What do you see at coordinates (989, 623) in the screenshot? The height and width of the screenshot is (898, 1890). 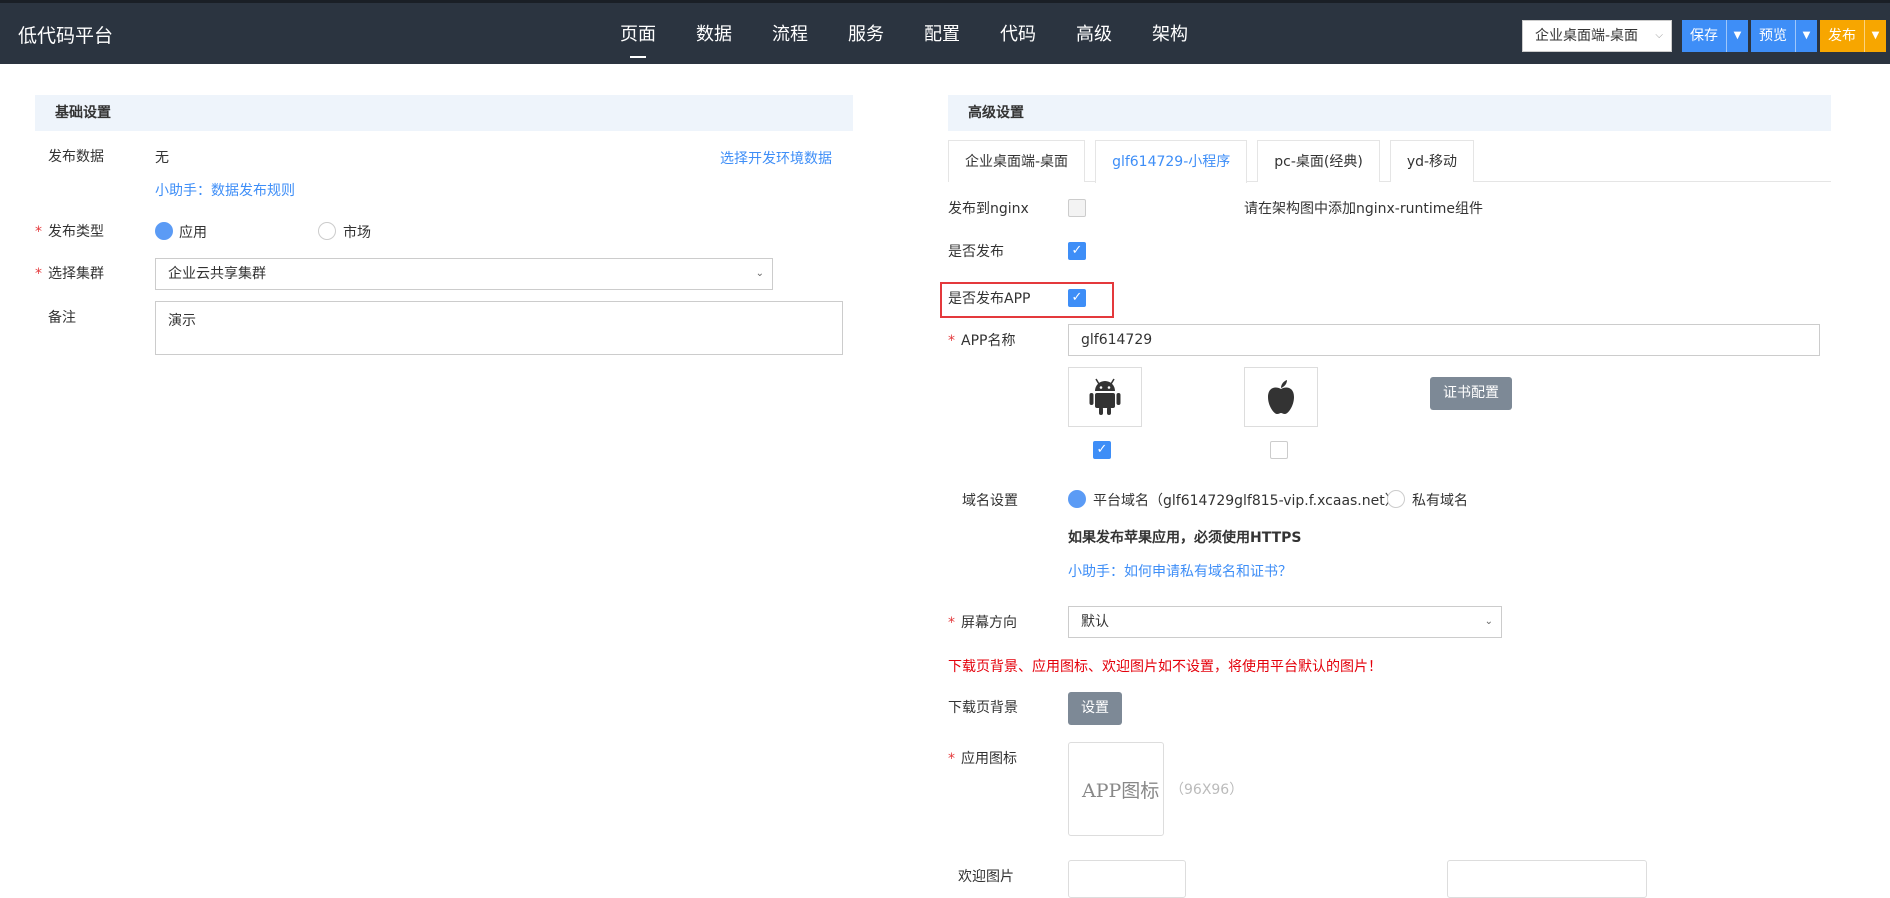 I see `orientation-label-text: 屏幕方向` at bounding box center [989, 623].